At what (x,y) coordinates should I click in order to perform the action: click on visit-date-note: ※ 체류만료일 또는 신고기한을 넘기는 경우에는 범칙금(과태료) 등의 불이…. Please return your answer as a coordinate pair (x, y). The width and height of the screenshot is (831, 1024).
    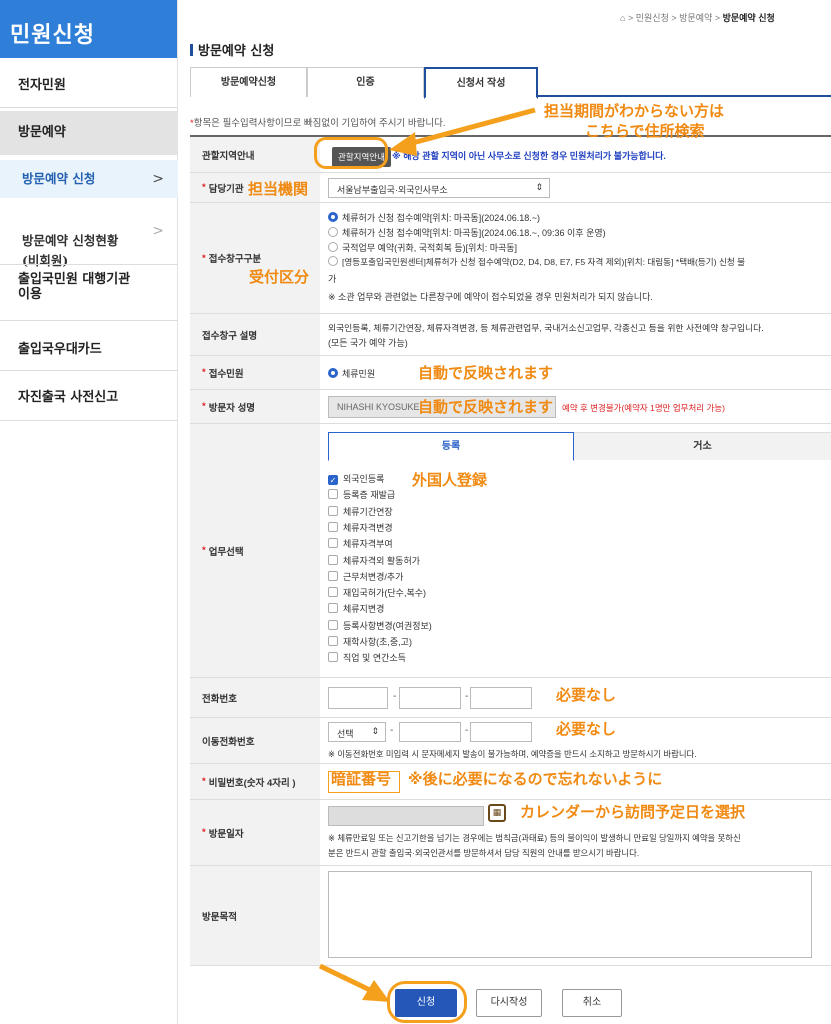
    Looking at the image, I should click on (534, 838).